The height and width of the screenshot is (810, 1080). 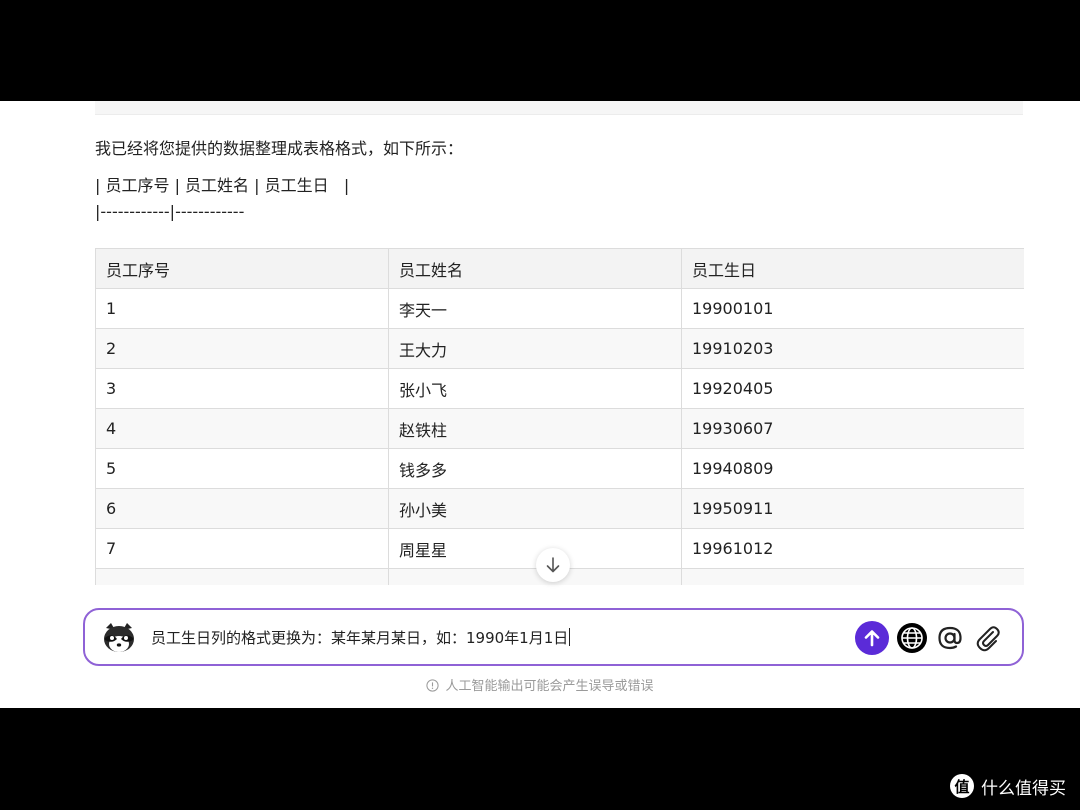 I want to click on at-icon, so click(x=950, y=638).